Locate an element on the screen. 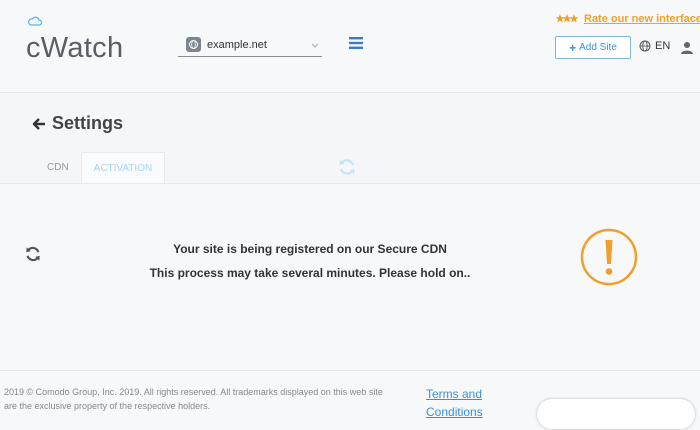 This screenshot has height=430, width=700. chevron-down-icon is located at coordinates (315, 45).